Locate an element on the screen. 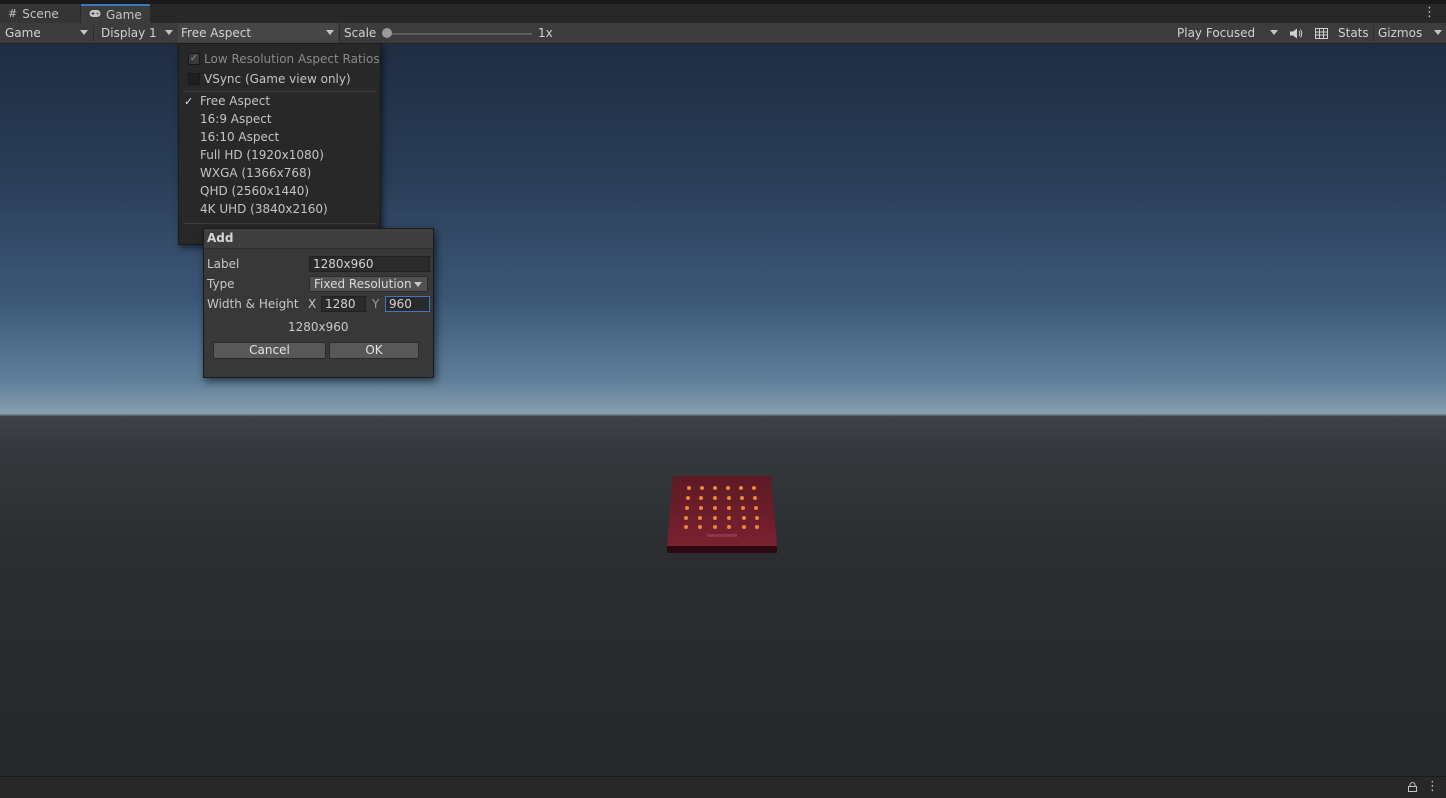 Image resolution: width=1446 pixels, height=798 pixels. tab-options-icon: ⋮ is located at coordinates (1429, 13).